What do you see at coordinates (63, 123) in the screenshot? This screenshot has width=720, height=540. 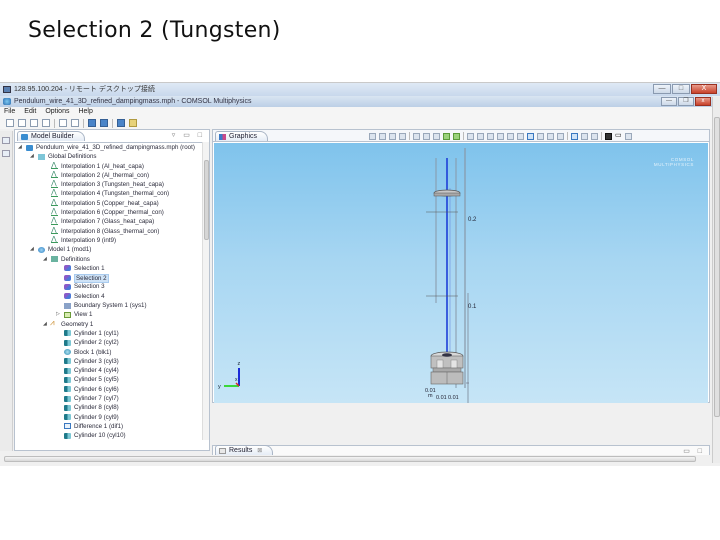 I see `undo-icon` at bounding box center [63, 123].